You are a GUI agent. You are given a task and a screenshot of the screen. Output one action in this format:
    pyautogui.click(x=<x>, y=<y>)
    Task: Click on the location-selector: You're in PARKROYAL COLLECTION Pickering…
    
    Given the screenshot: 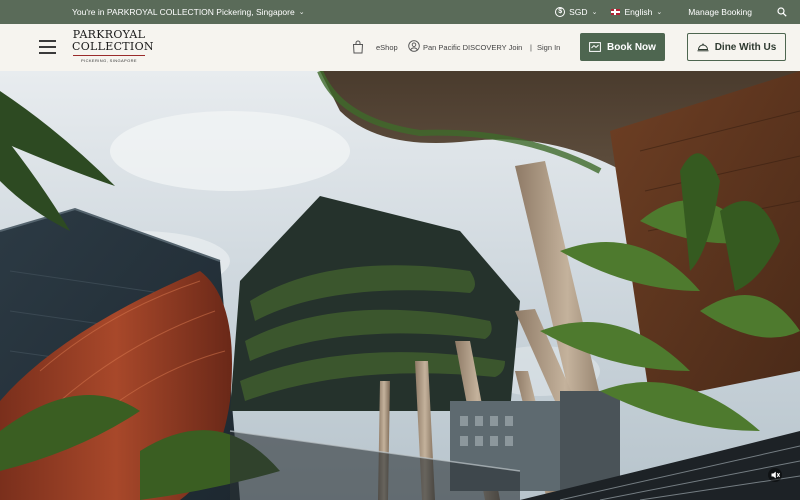 What is the action you would take?
    pyautogui.click(x=188, y=12)
    